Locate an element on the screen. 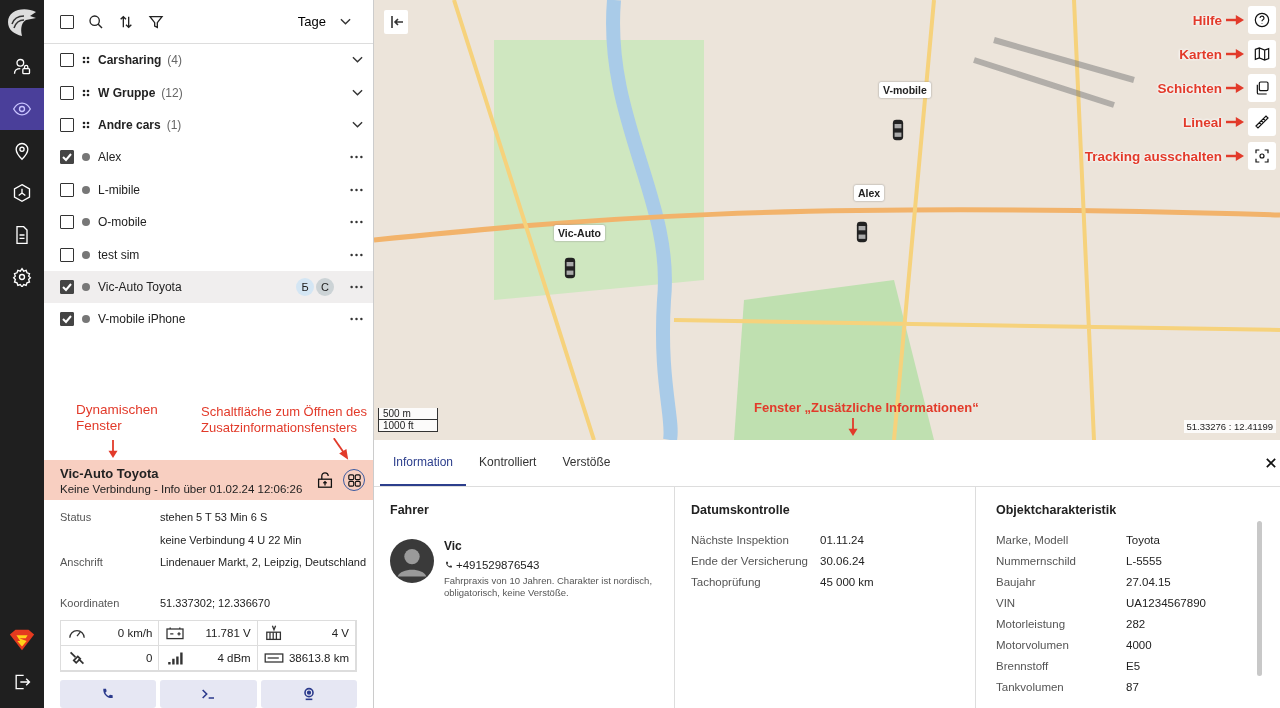 Image resolution: width=1280 pixels, height=708 pixels. annotation-text: Hilfe is located at coordinates (1207, 20).